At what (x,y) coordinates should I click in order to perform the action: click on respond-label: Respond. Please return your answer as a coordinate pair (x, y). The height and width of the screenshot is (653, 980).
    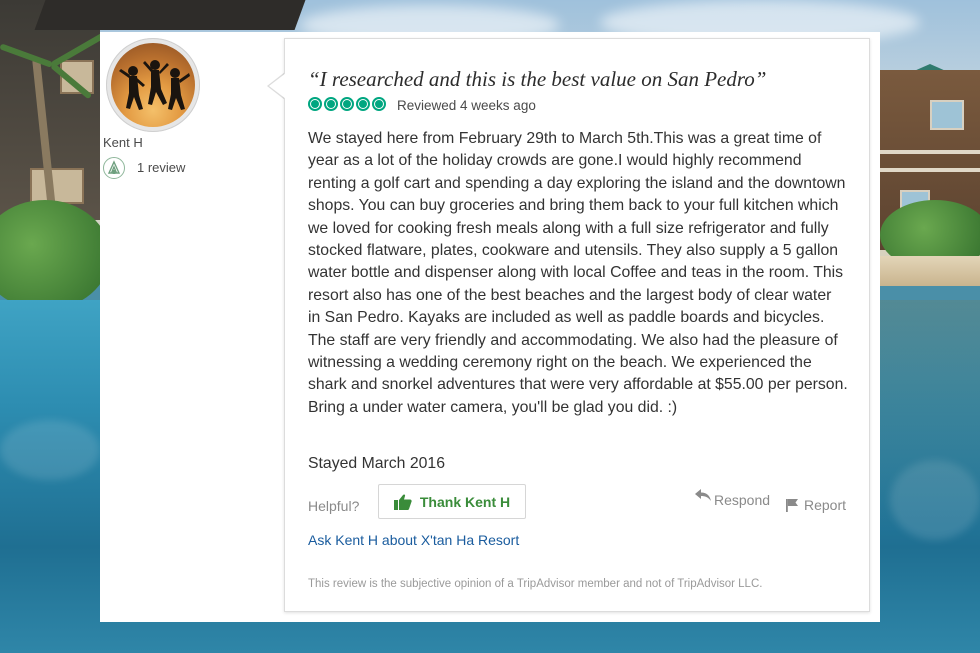
    Looking at the image, I should click on (742, 500).